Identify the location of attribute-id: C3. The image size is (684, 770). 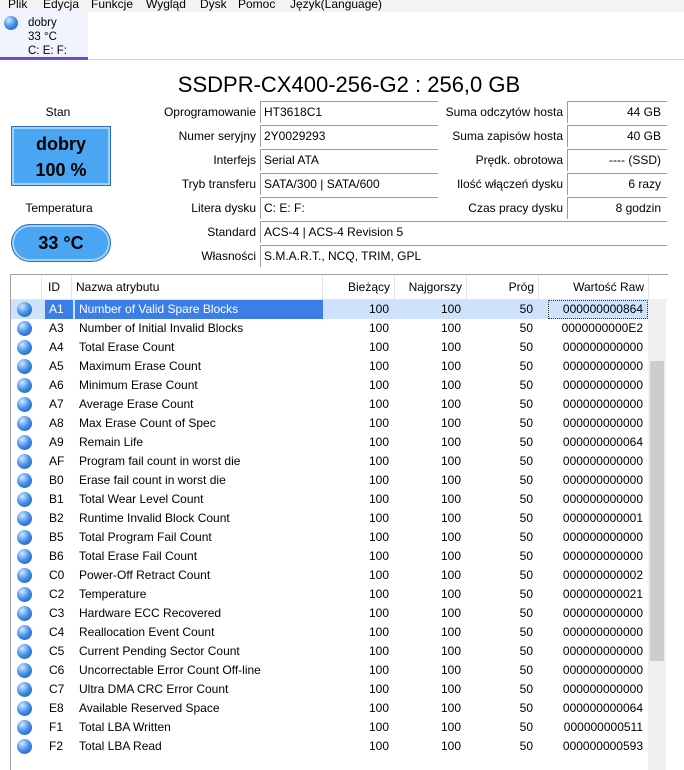
(57, 613).